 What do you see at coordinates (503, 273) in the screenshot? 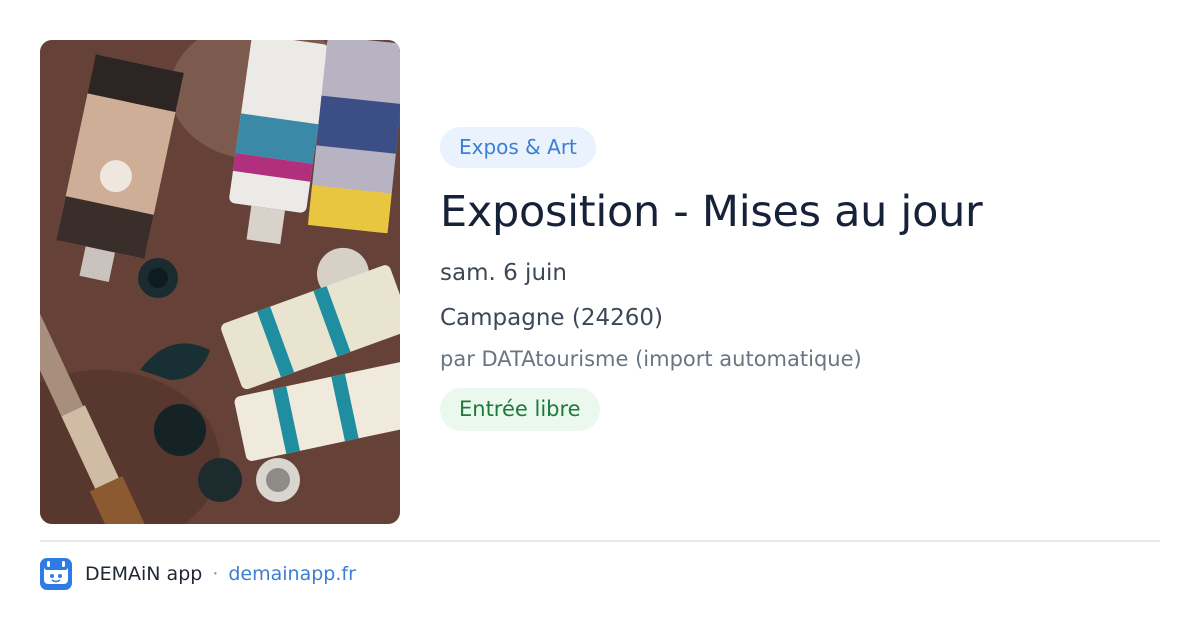
I see `event-date: sam. 6 juin` at bounding box center [503, 273].